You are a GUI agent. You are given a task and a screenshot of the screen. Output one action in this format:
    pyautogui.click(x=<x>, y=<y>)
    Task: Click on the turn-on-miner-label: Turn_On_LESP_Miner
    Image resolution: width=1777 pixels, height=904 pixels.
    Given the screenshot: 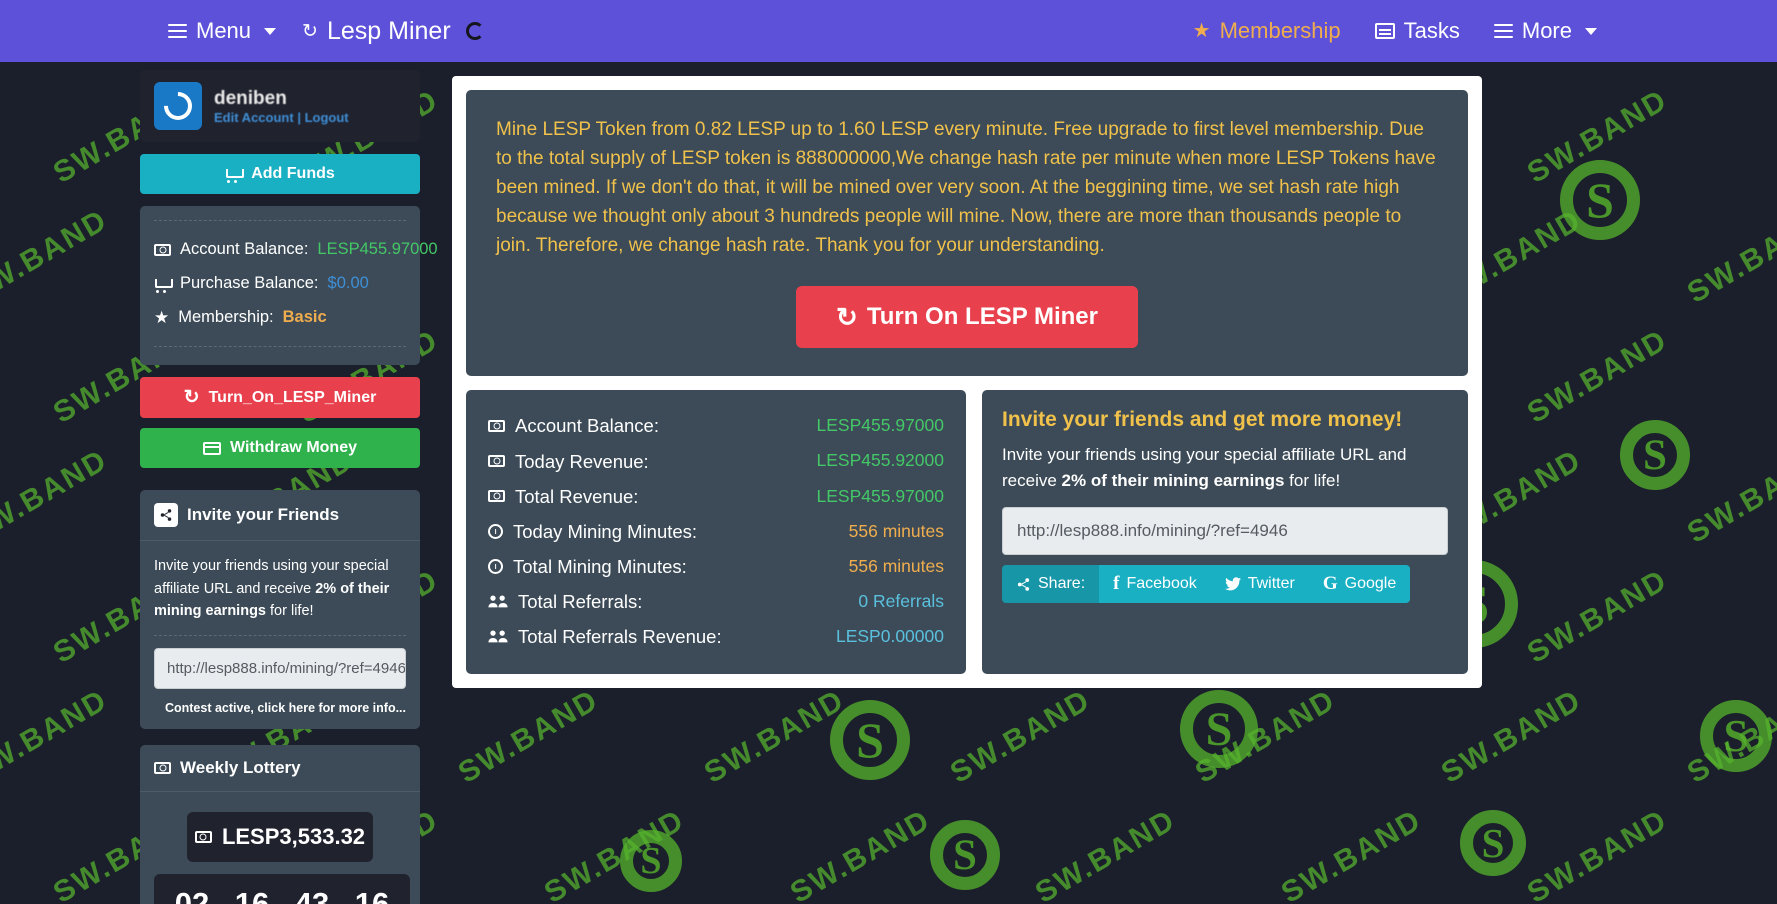 What is the action you would take?
    pyautogui.click(x=292, y=397)
    